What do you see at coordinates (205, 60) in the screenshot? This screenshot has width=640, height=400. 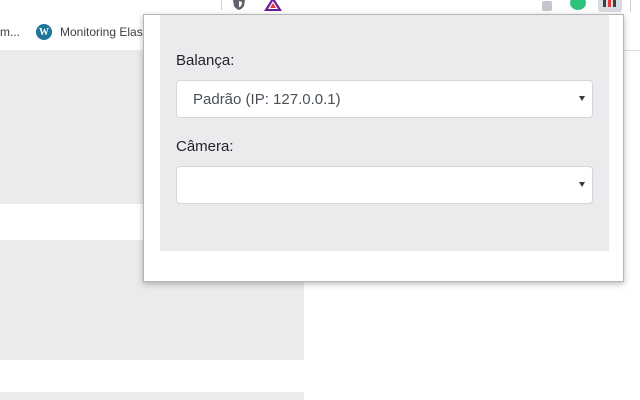 I see `scale-label: Balança:` at bounding box center [205, 60].